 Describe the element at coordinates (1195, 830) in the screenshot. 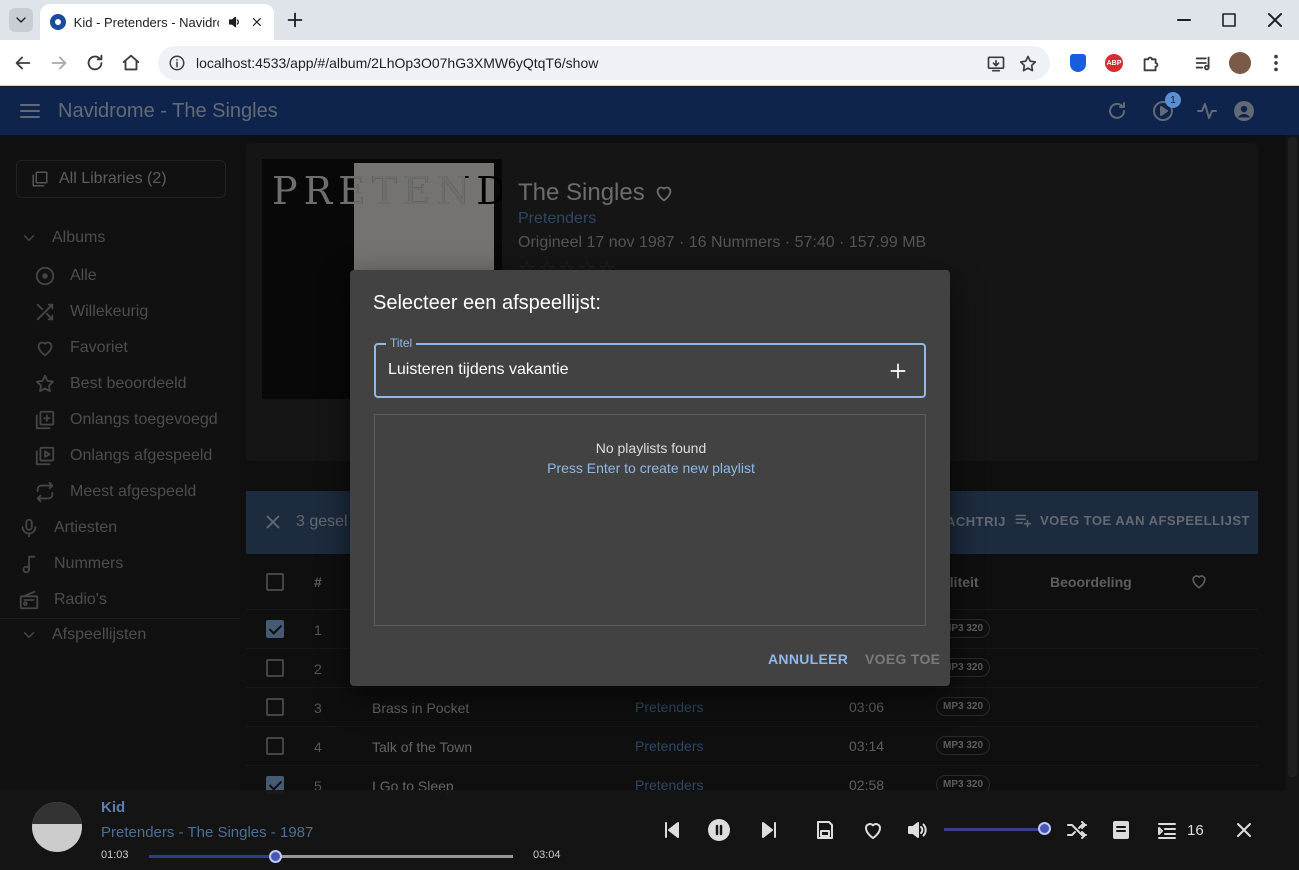

I see `queue-count: 16` at that location.